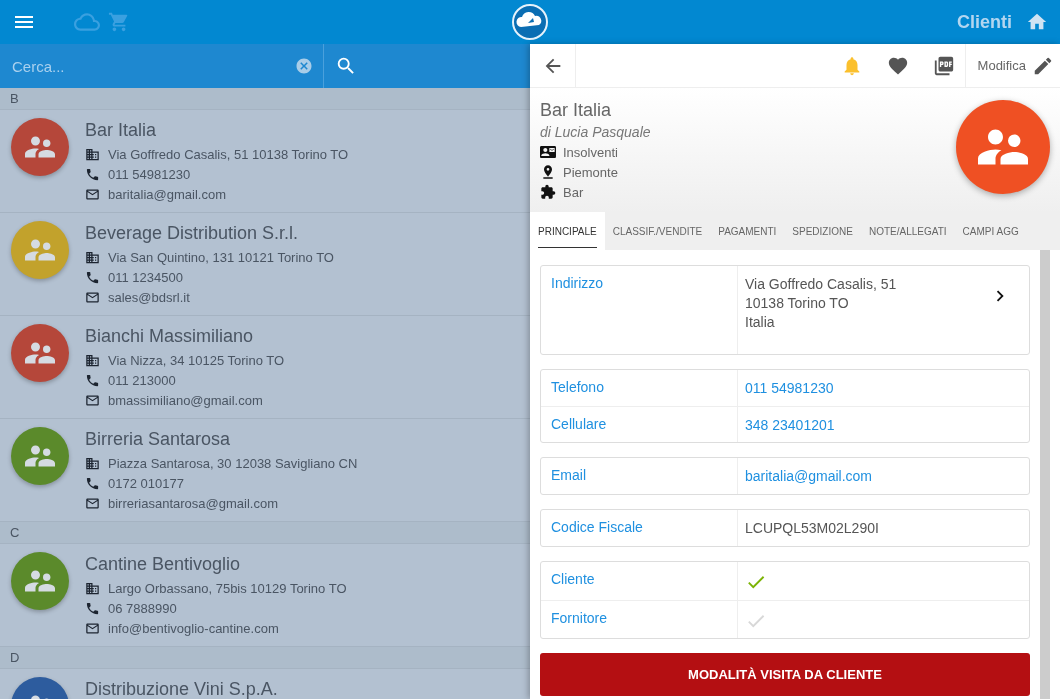  I want to click on field-label: Codice Fiscale, so click(639, 528).